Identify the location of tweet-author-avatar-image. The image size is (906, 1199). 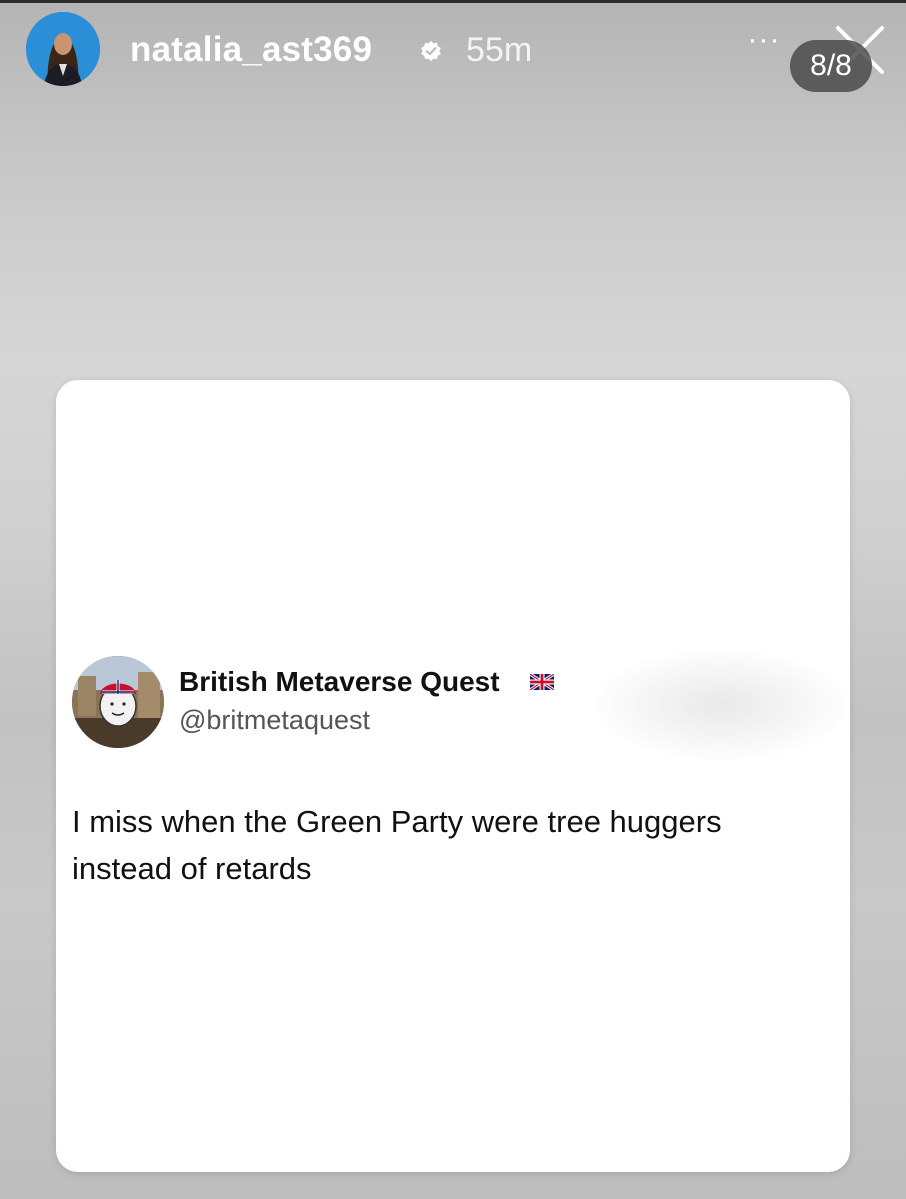
(118, 702).